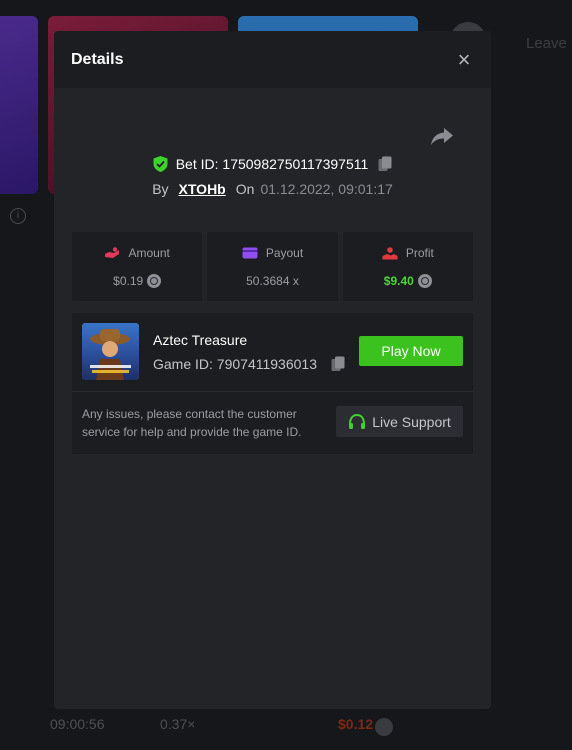 Image resolution: width=572 pixels, height=750 pixels. I want to click on bet-author-line: By XTOHb On 01.12.2022, 09:01:17, so click(272, 189).